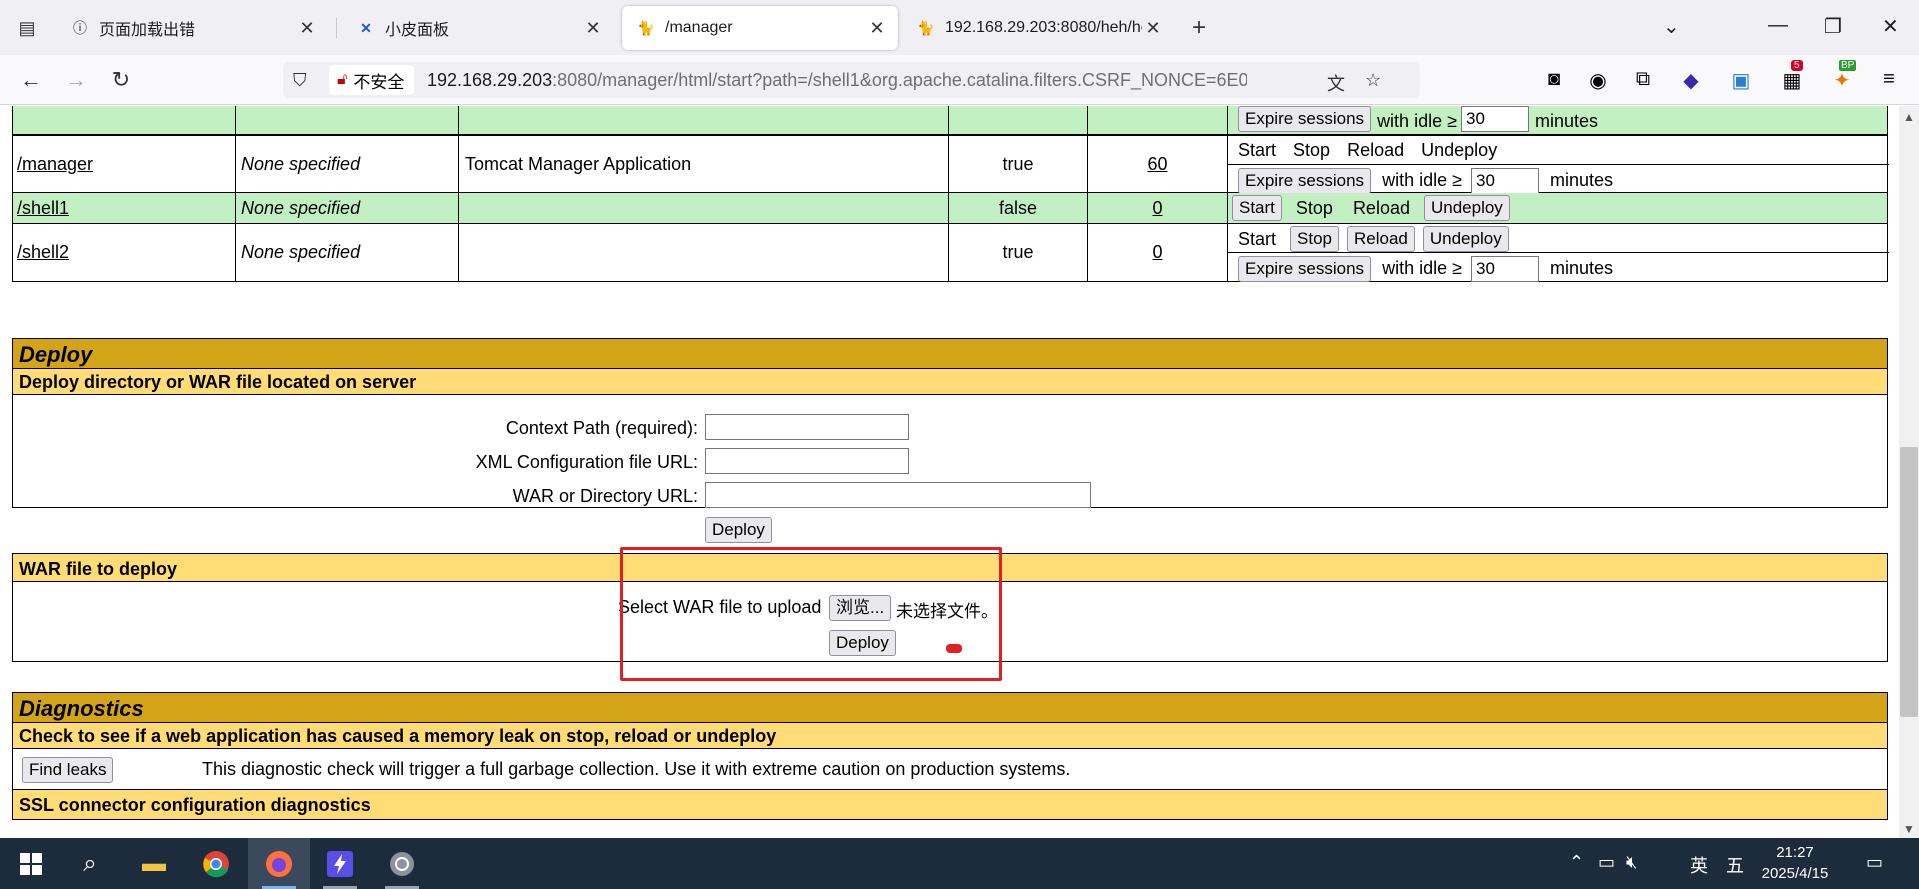 The image size is (1919, 889). What do you see at coordinates (43, 208) in the screenshot?
I see `app-path-link: /shell1` at bounding box center [43, 208].